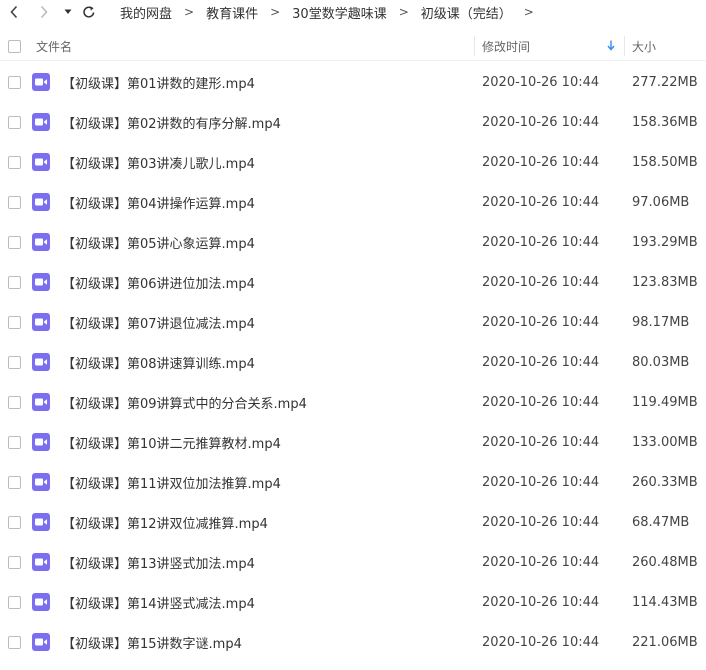  What do you see at coordinates (158, 562) in the screenshot?
I see `file-name: 【初级课】第13讲竖式加法.mp4` at bounding box center [158, 562].